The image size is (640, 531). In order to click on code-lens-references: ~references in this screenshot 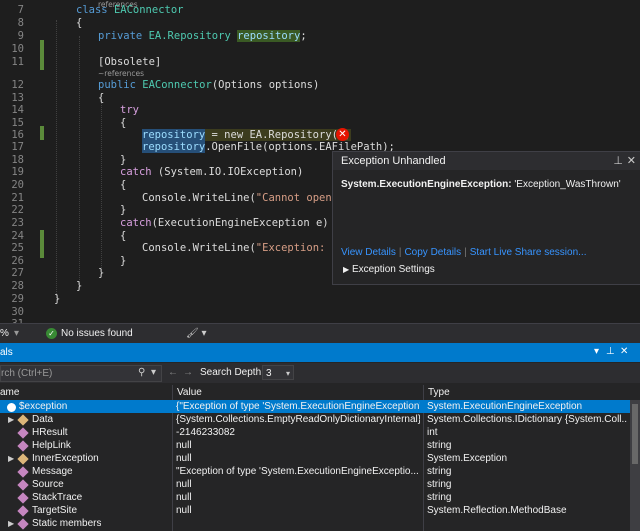, I will do `click(121, 73)`.